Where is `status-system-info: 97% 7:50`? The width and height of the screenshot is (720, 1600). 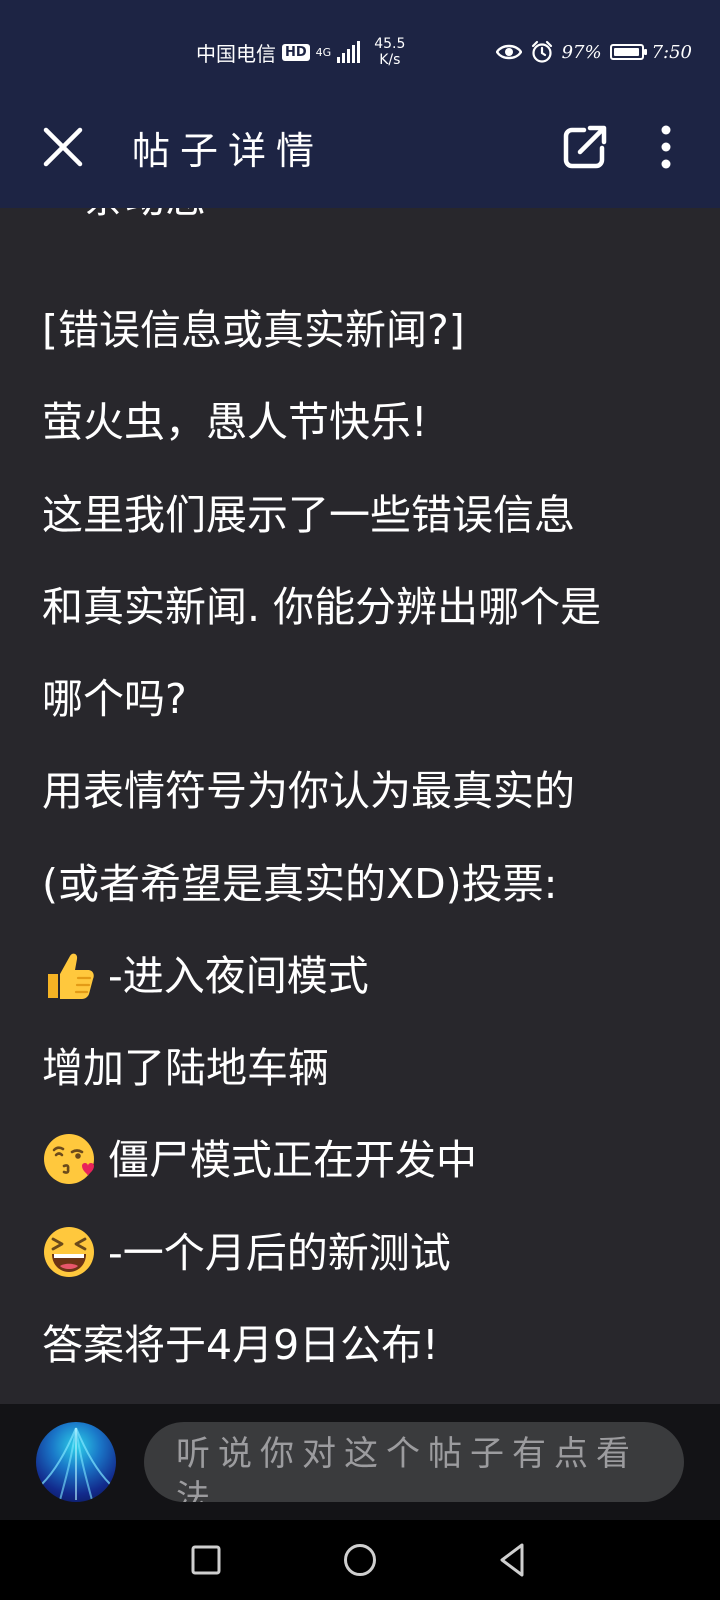 status-system-info: 97% 7:50 is located at coordinates (593, 52).